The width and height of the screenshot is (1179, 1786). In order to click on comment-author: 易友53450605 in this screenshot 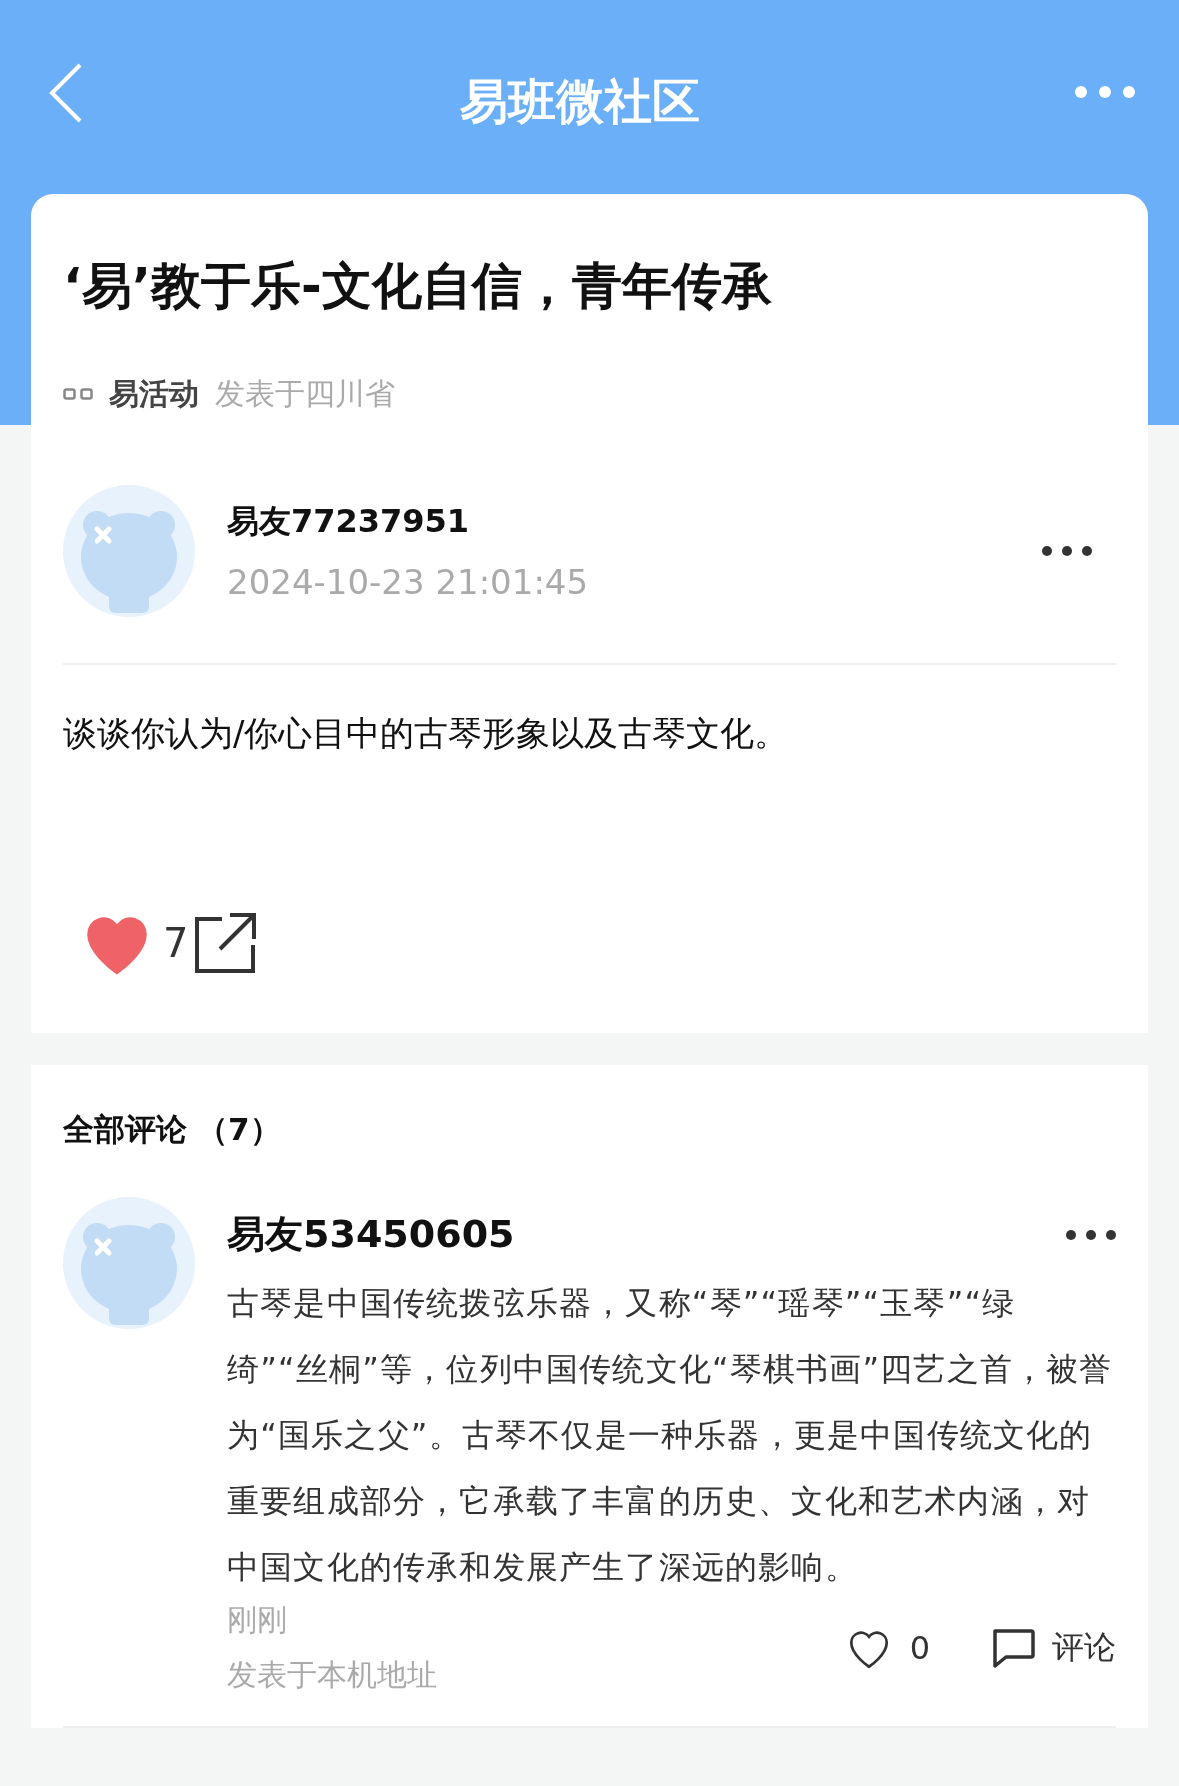, I will do `click(371, 1234)`.